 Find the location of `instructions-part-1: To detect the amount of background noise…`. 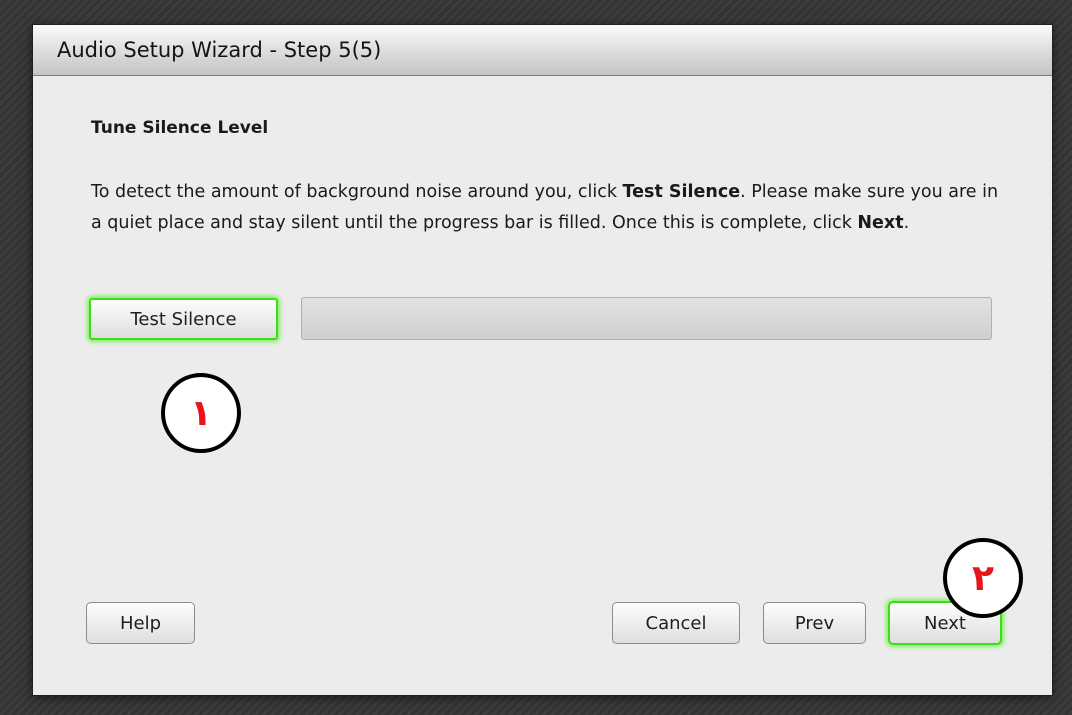

instructions-part-1: To detect the amount of background noise… is located at coordinates (357, 192).